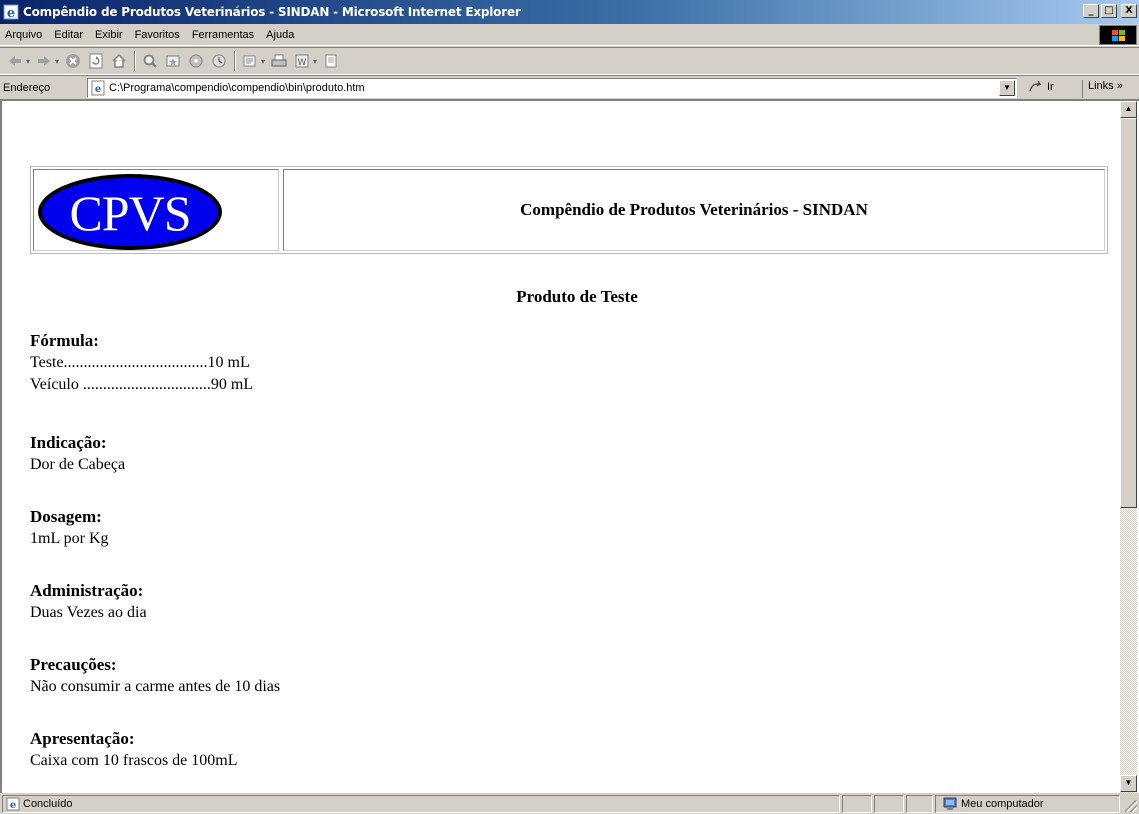 The width and height of the screenshot is (1139, 814). Describe the element at coordinates (250, 61) in the screenshot. I see `mail-icon` at that location.